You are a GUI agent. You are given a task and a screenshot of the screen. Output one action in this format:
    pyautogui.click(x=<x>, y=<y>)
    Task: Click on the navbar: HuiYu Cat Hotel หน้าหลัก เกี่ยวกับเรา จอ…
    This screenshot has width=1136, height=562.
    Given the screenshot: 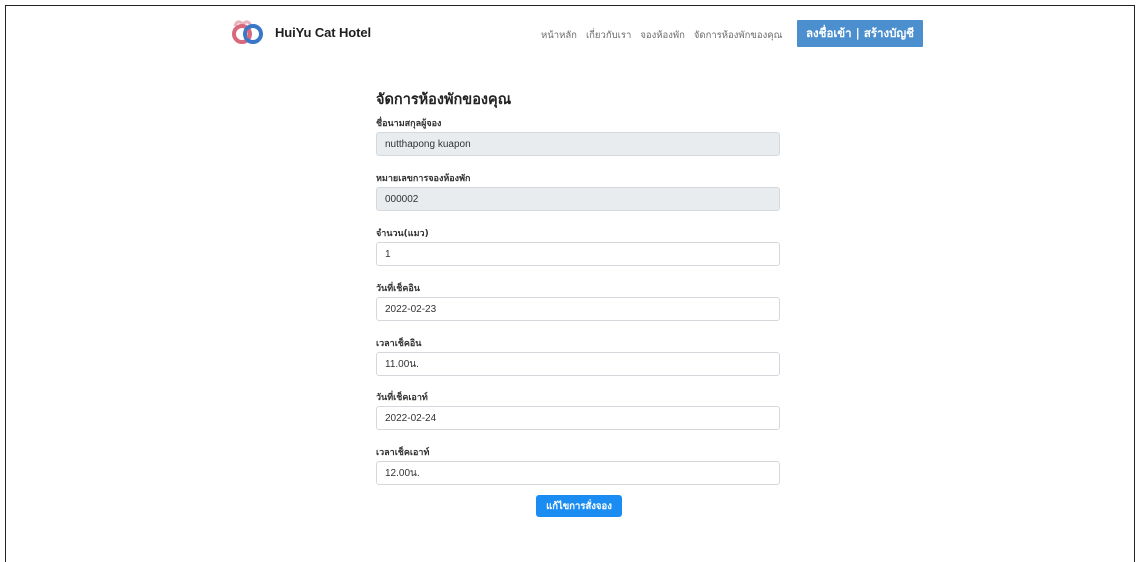 What is the action you would take?
    pyautogui.click(x=570, y=31)
    